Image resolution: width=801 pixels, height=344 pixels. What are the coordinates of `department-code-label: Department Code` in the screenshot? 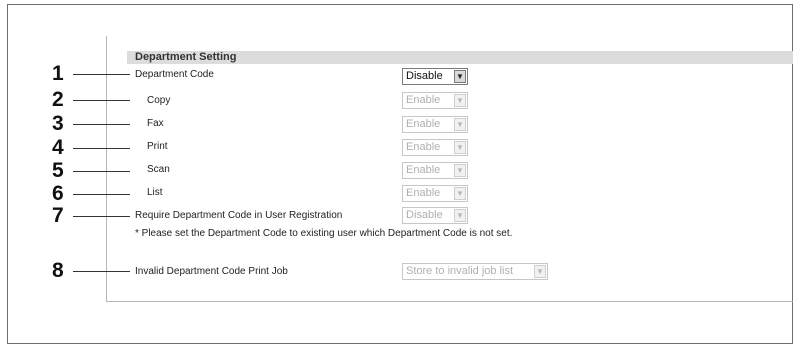 It's located at (174, 74).